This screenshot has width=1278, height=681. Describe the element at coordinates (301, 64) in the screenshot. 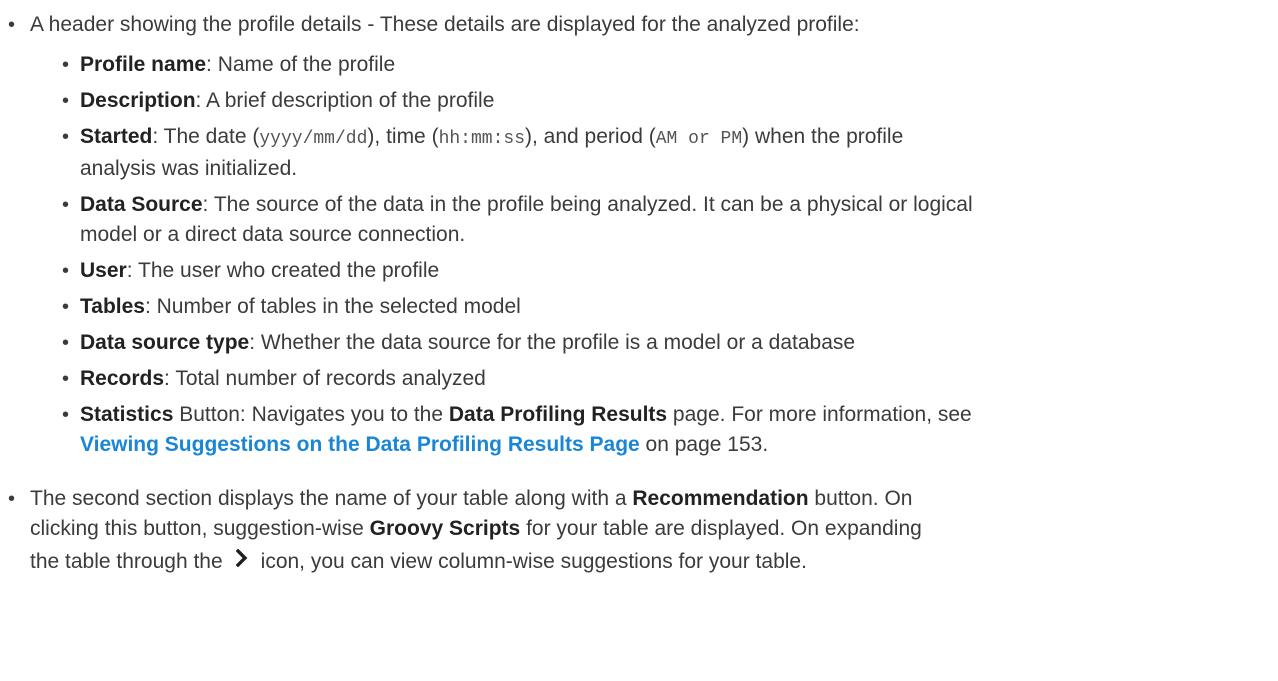

I see `detail-desc: : Name of the profile` at that location.